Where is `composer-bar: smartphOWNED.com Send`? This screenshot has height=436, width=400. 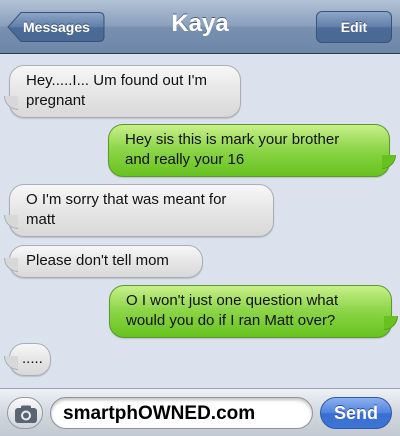 composer-bar: smartphOWNED.com Send is located at coordinates (200, 412).